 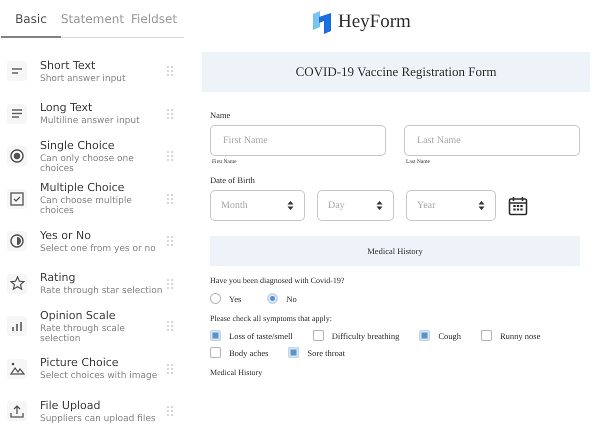 I want to click on item-description: Short answer input, so click(x=83, y=79).